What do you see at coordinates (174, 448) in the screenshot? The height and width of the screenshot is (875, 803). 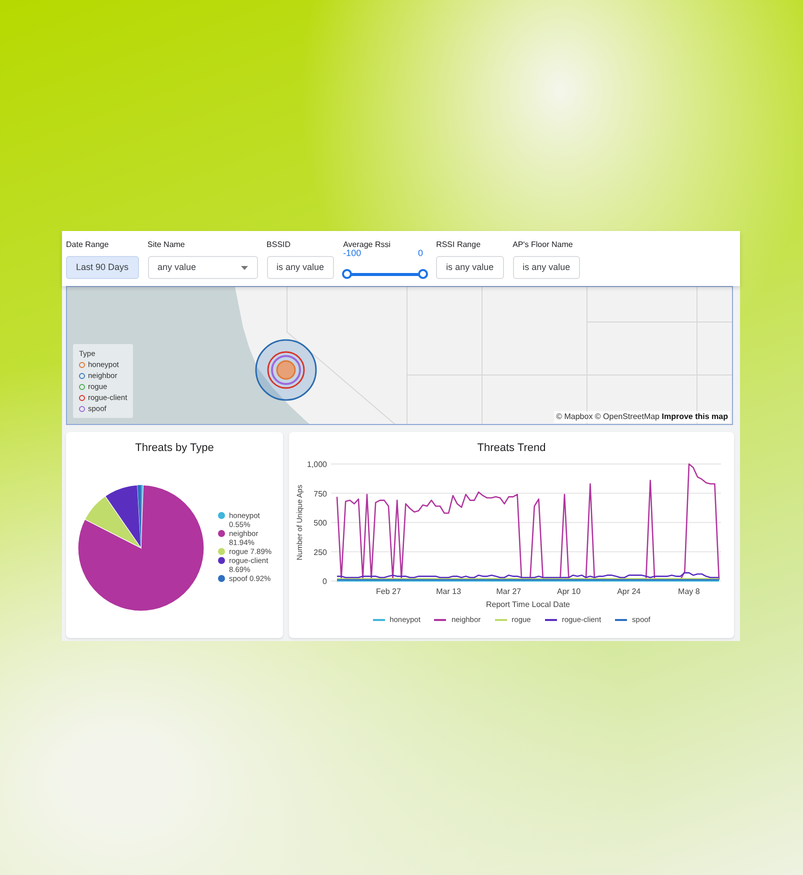 I see `chart-title: Threats by Type` at bounding box center [174, 448].